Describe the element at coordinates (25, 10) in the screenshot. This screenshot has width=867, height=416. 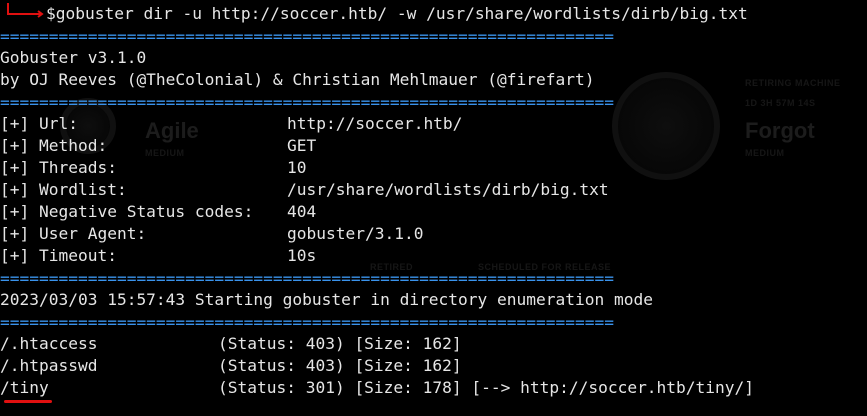
I see `prompt-corner-icon` at that location.